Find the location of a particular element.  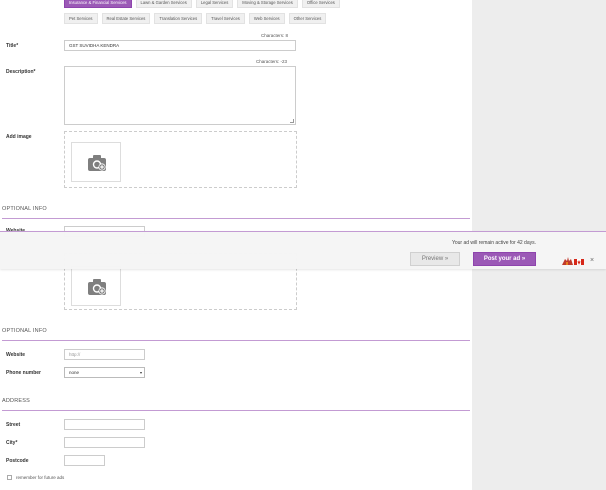

post-ad-button: Post your ad » is located at coordinates (504, 259).